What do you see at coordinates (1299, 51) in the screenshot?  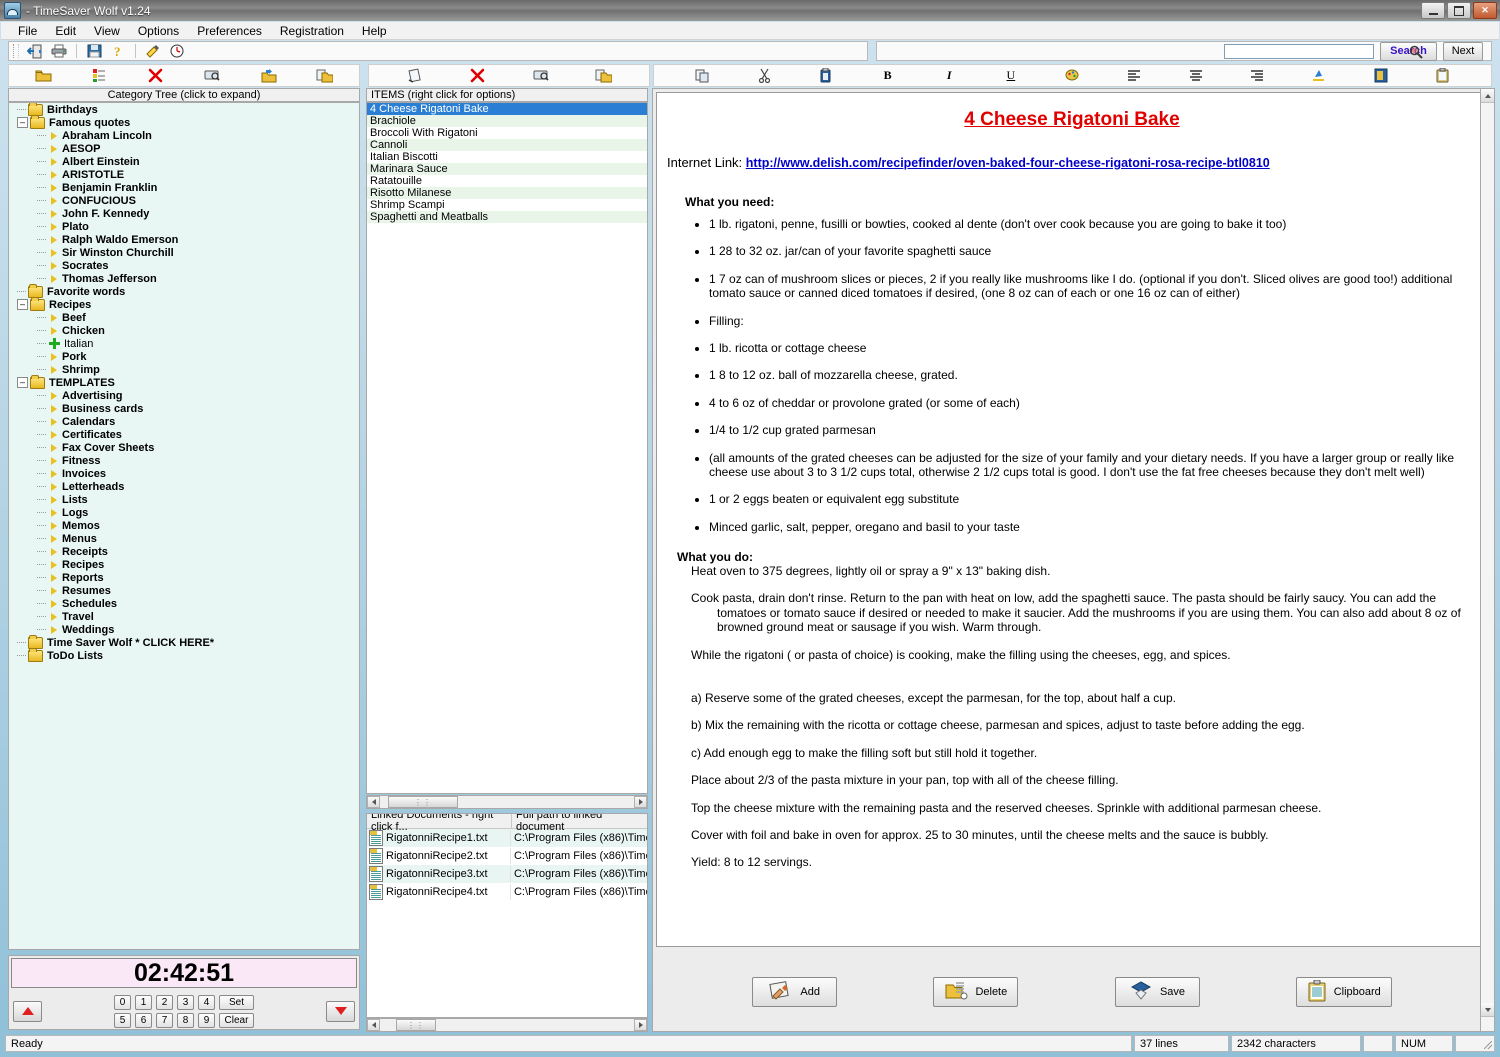 I see `search-input` at bounding box center [1299, 51].